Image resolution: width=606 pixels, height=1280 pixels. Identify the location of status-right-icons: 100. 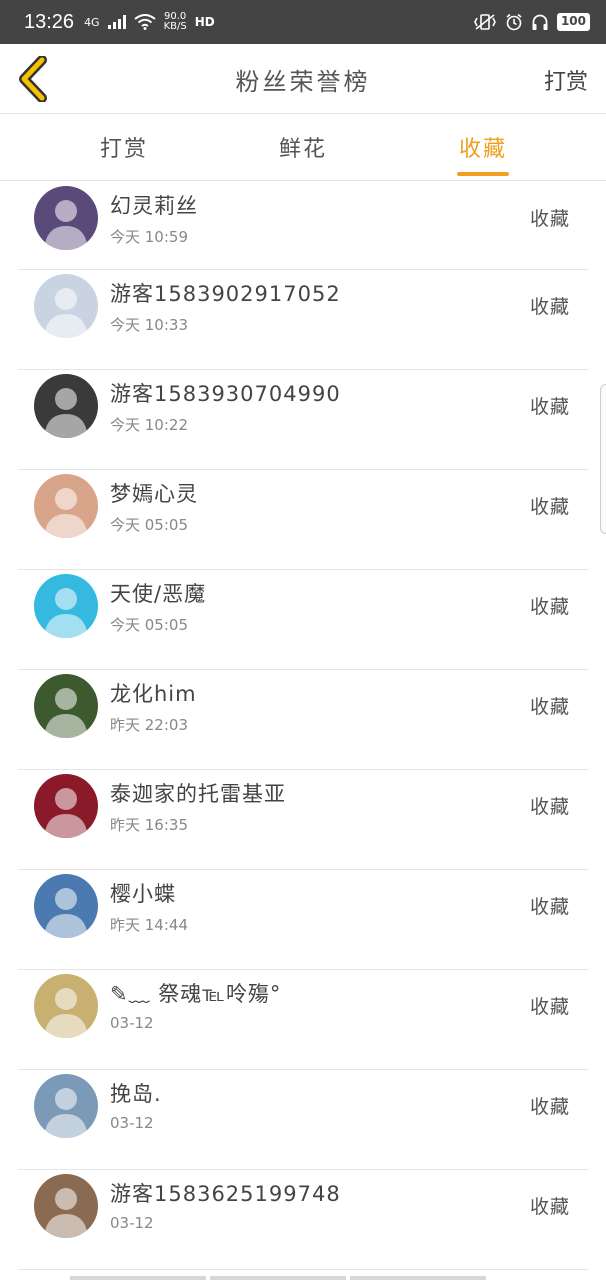
(531, 22).